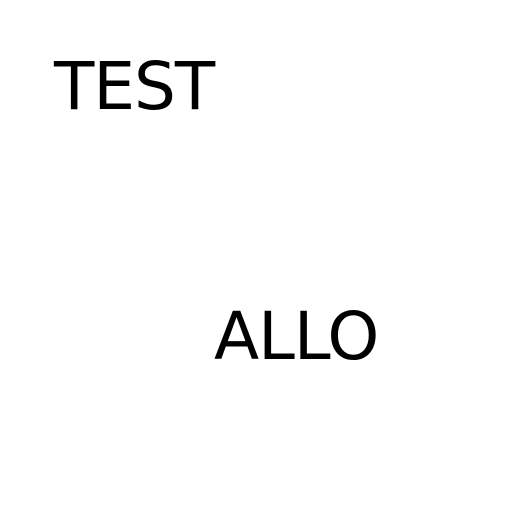 The height and width of the screenshot is (512, 512). Describe the element at coordinates (134, 86) in the screenshot. I see `test-text: TEST` at that location.